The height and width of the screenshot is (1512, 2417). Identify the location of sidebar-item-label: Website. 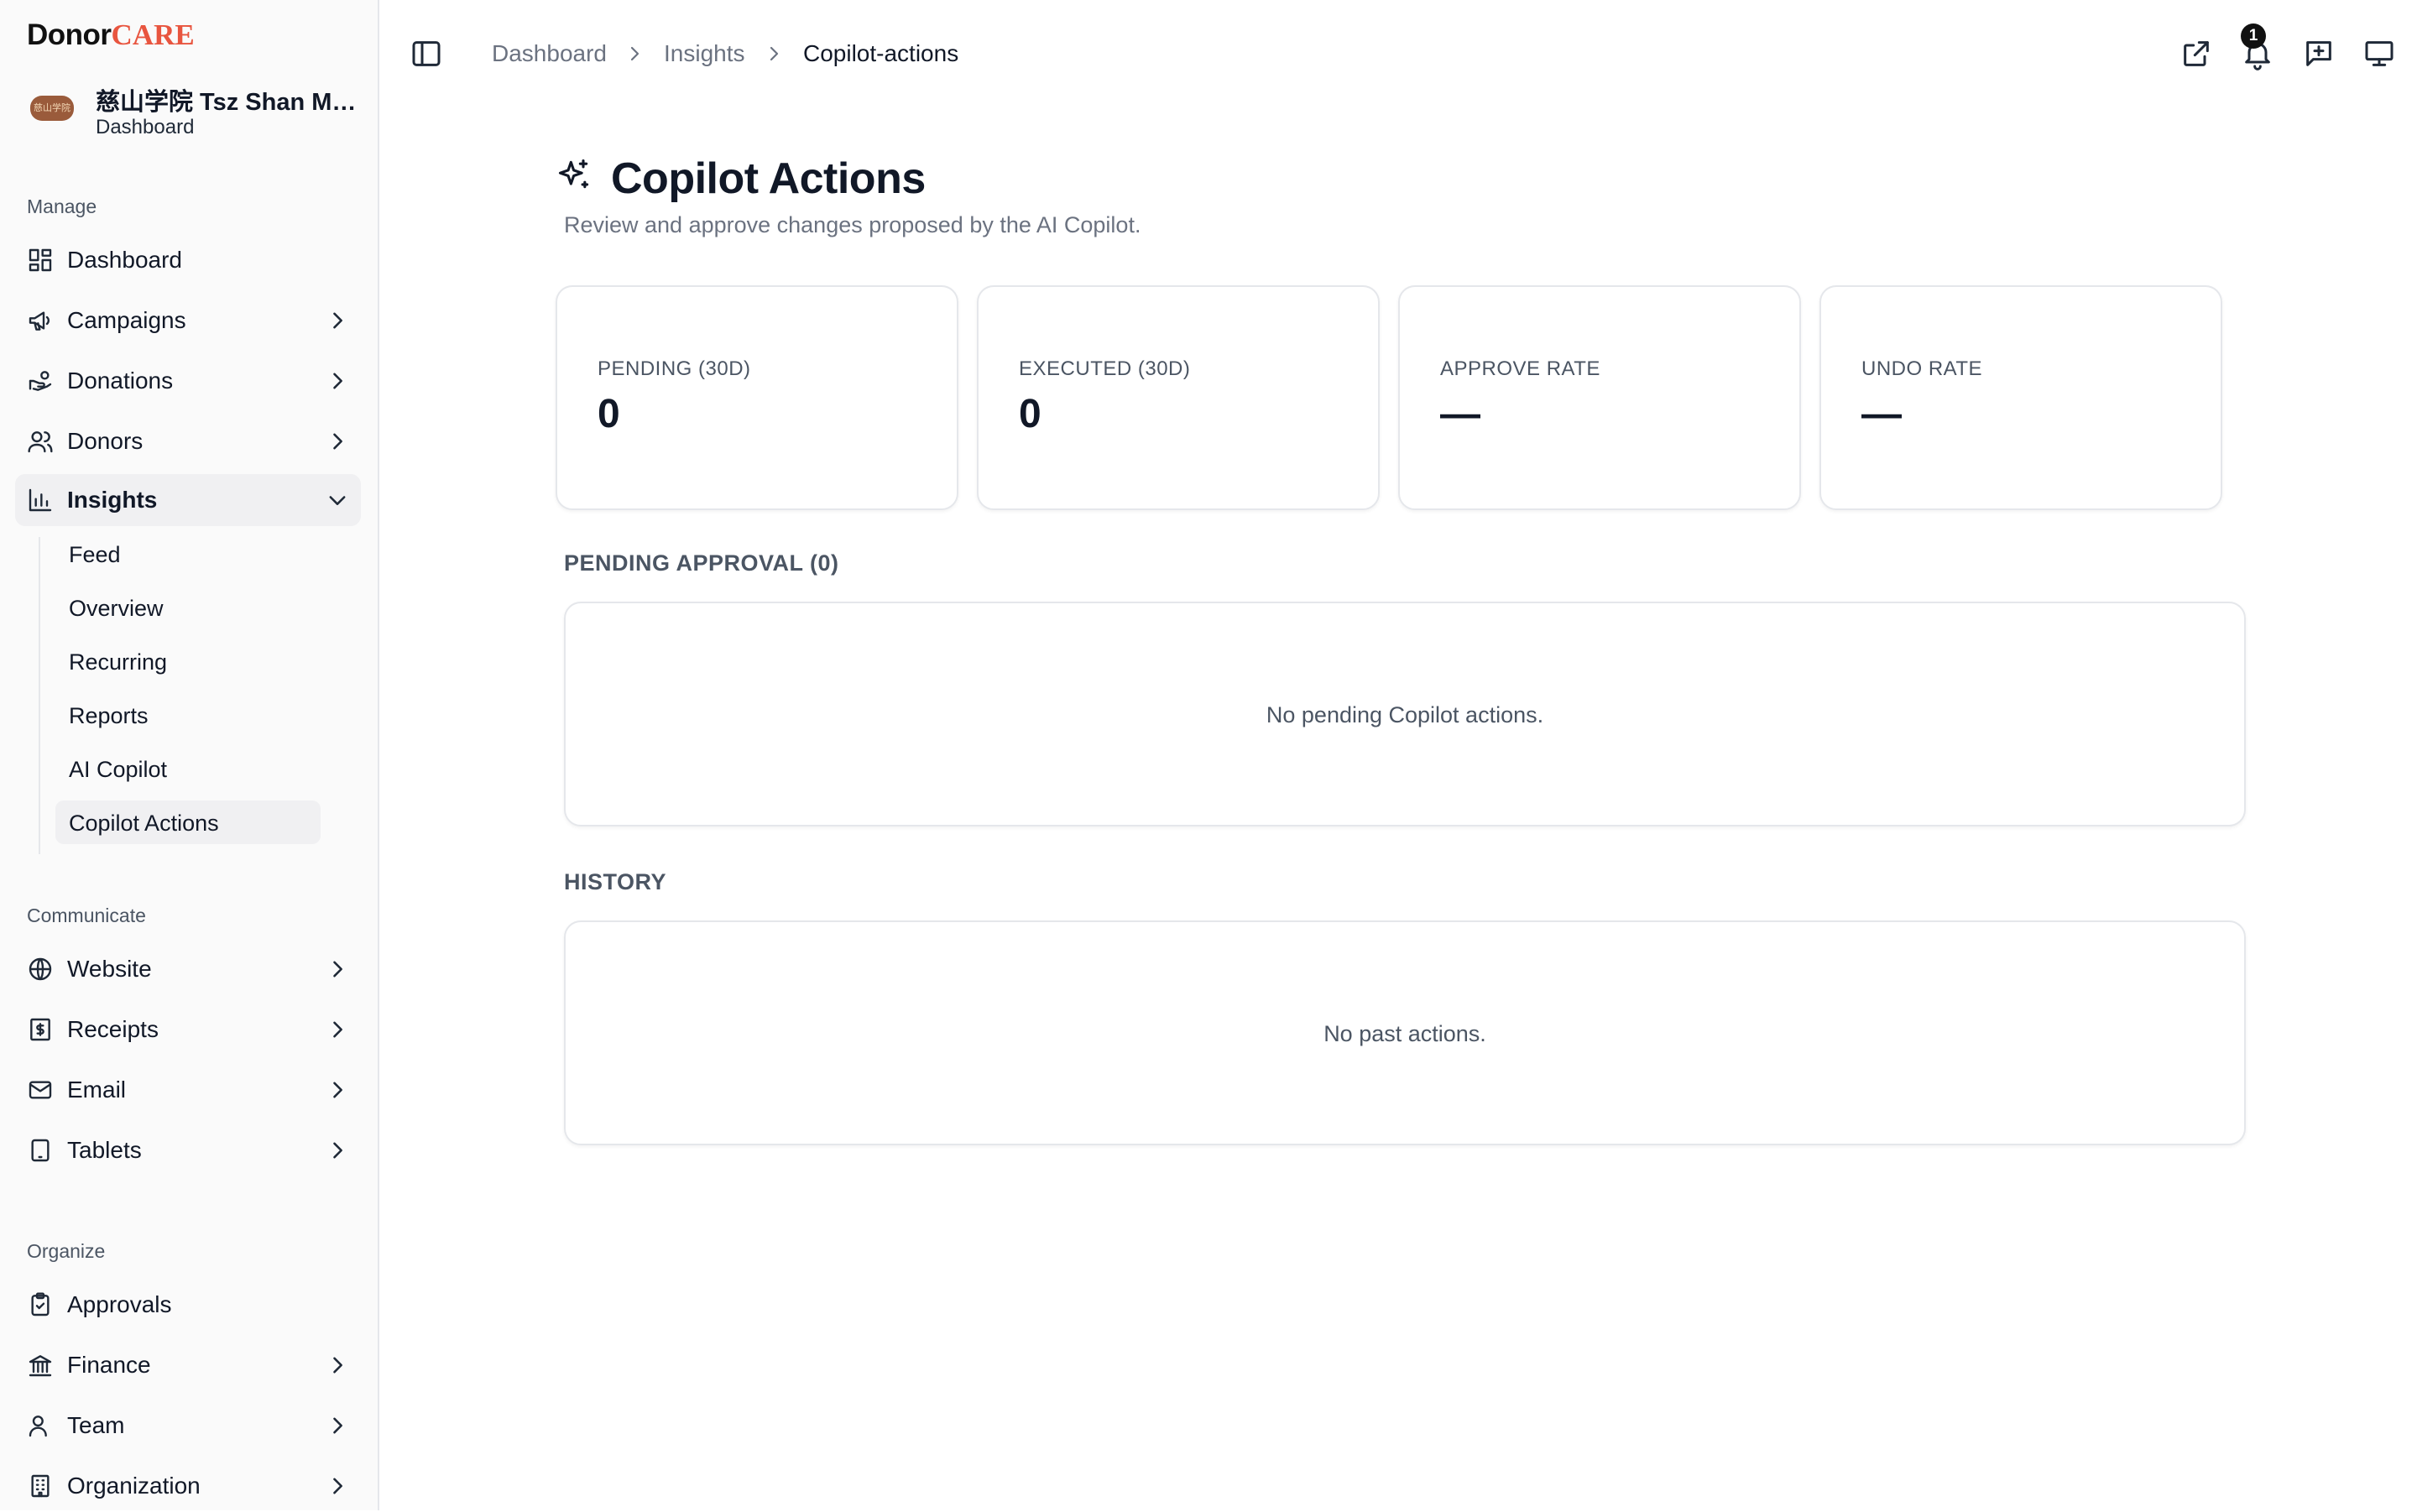
(109, 969).